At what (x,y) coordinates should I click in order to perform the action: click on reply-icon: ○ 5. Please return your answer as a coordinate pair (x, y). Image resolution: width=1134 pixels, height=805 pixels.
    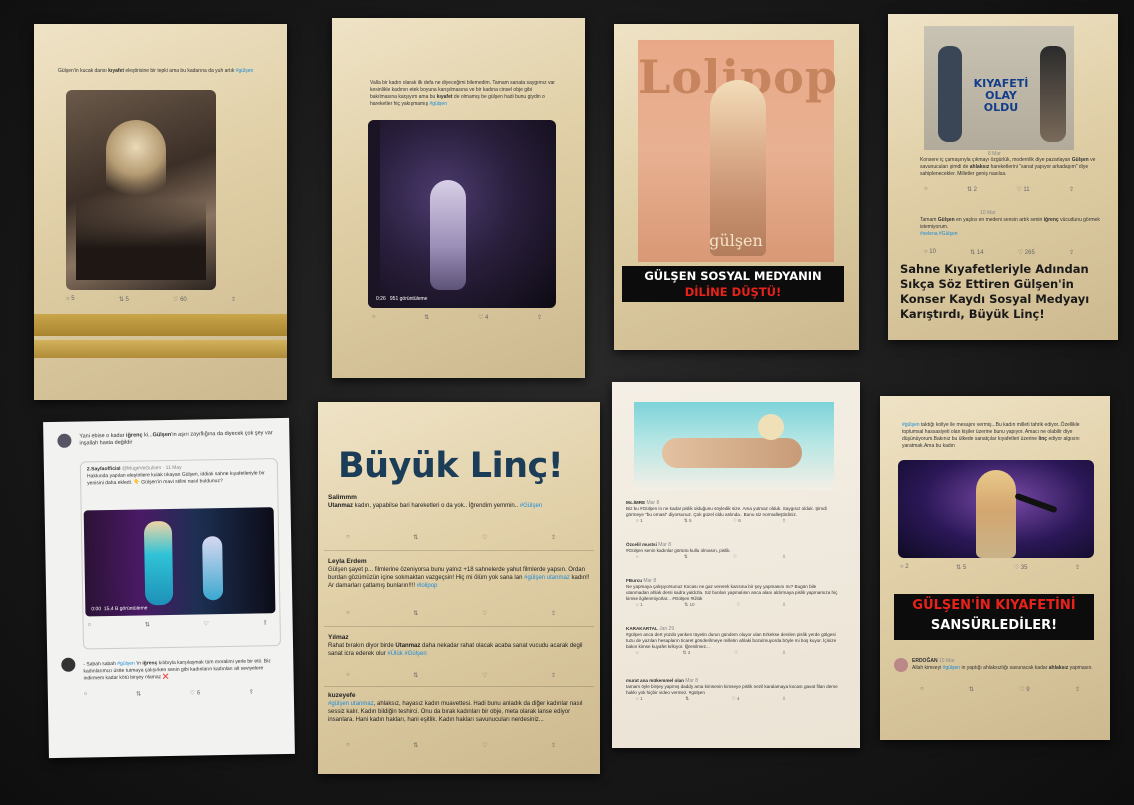
    Looking at the image, I should click on (70, 299).